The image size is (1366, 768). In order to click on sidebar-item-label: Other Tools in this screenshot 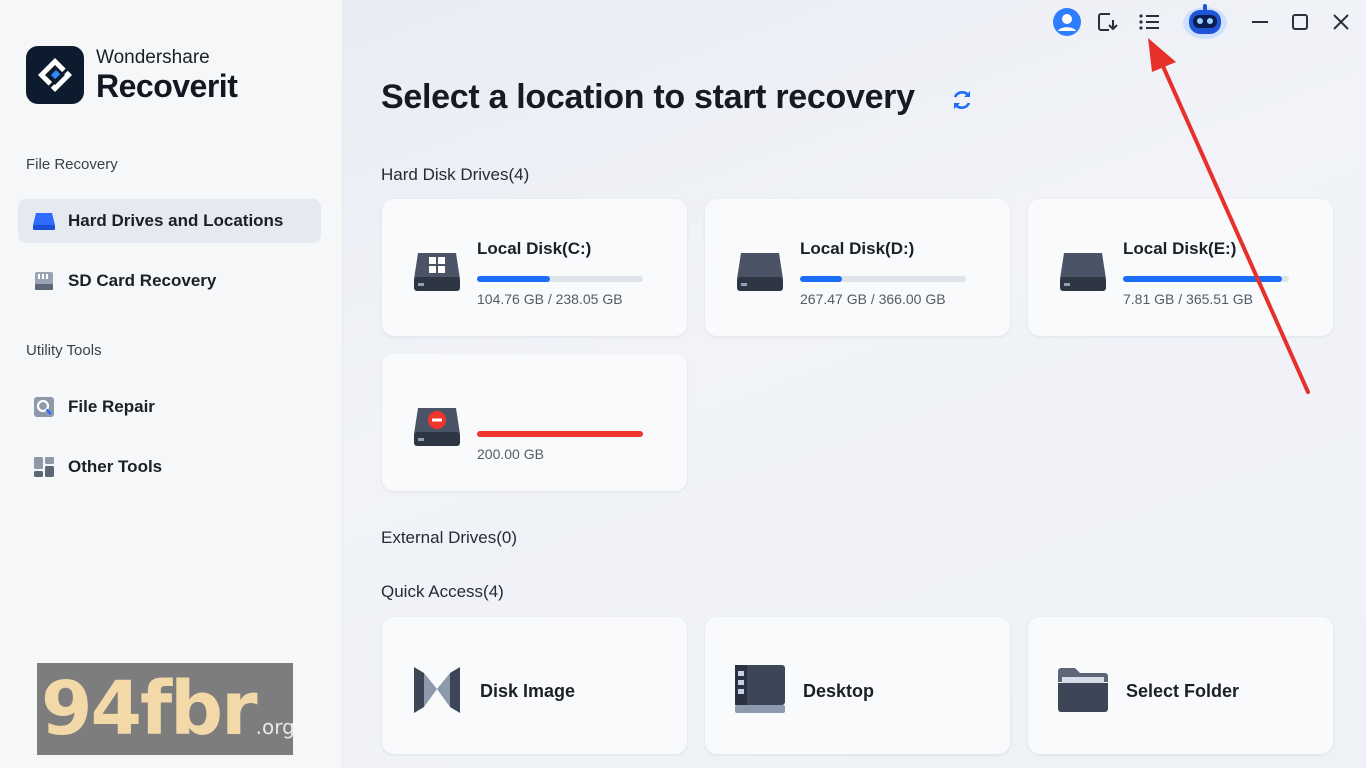, I will do `click(115, 466)`.